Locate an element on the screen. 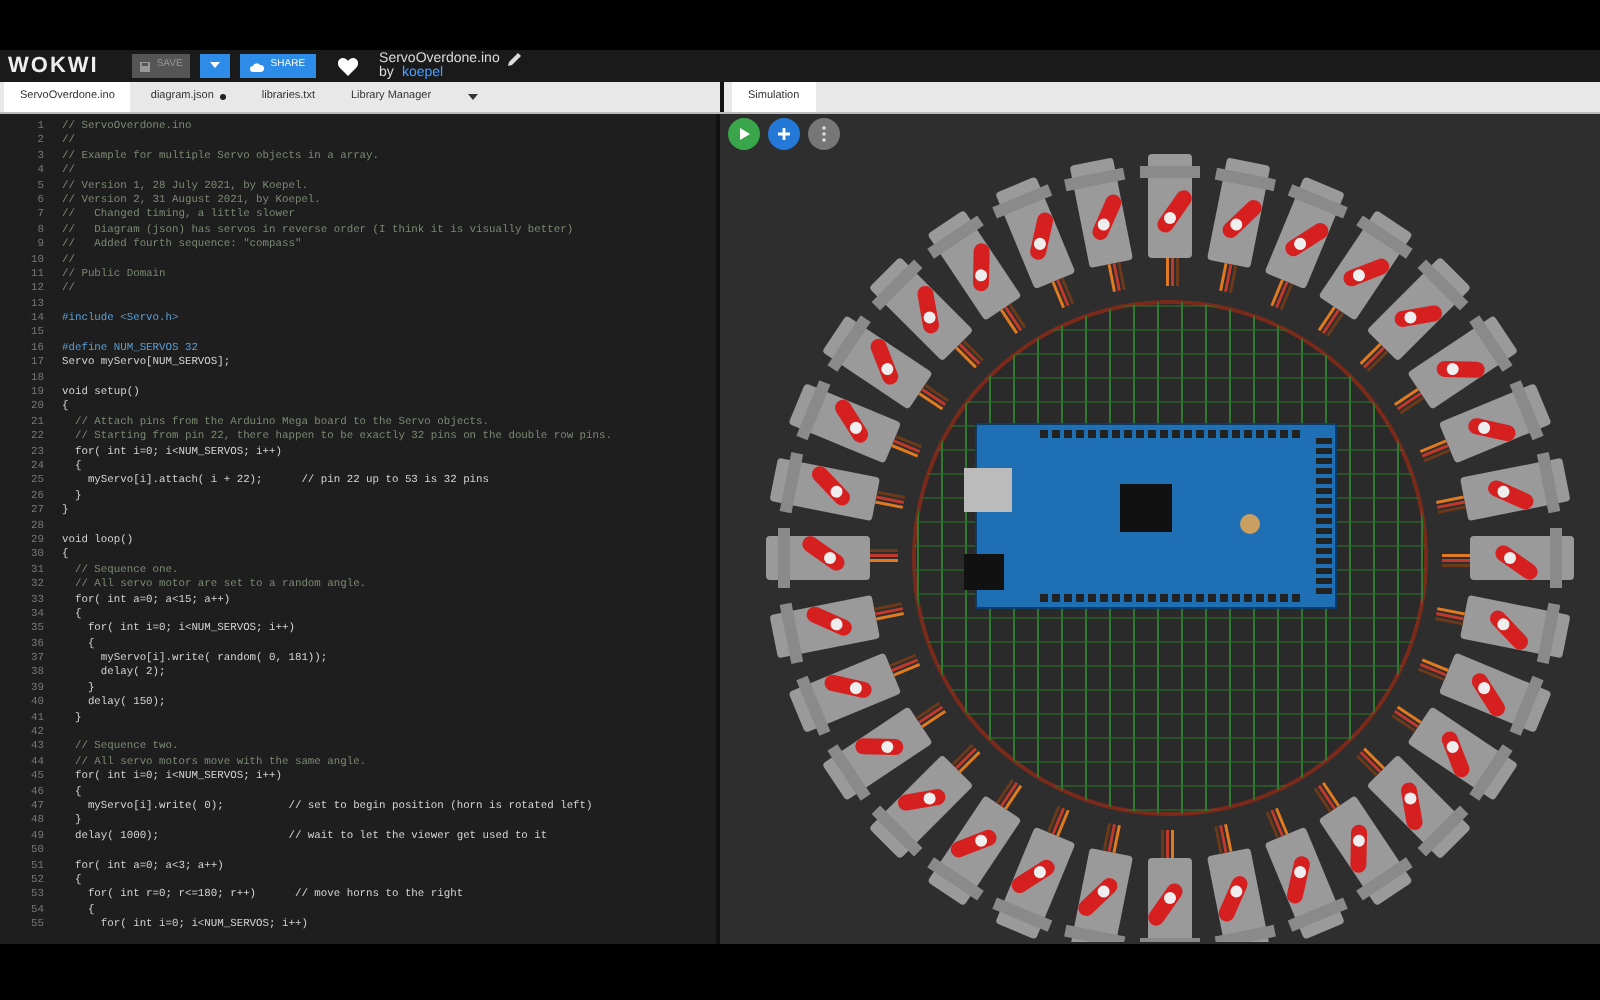 The image size is (1600, 1000). play-icon is located at coordinates (744, 134).